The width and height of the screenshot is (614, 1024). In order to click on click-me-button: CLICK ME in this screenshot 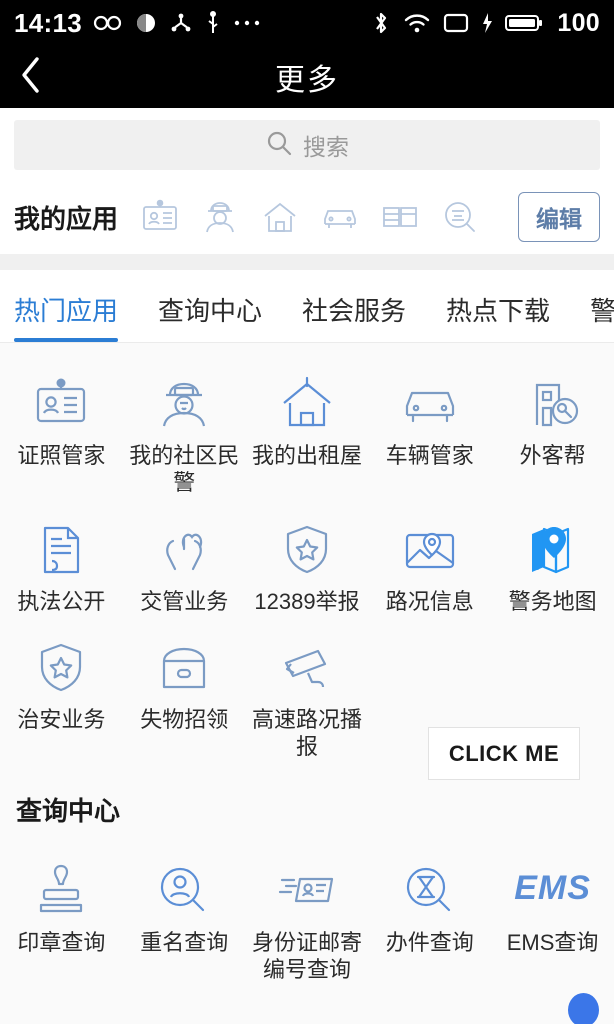, I will do `click(504, 753)`.